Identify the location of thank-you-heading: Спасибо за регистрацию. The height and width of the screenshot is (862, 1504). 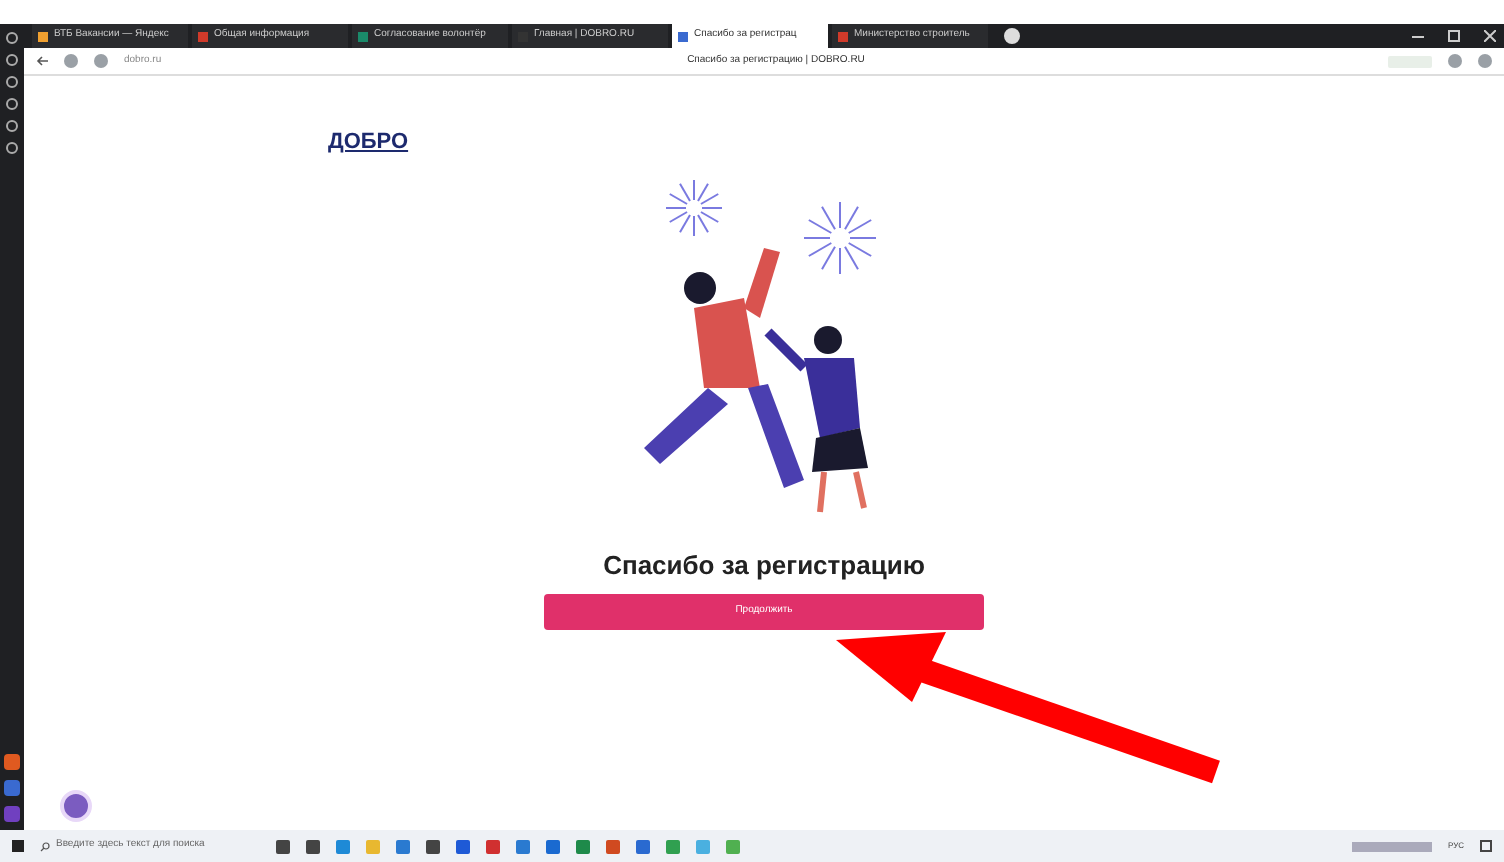
(764, 566).